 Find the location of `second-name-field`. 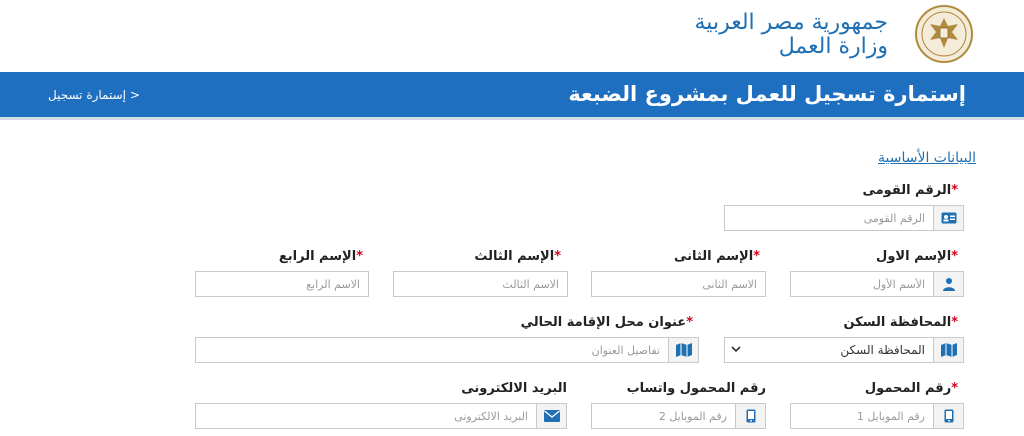

second-name-field is located at coordinates (678, 284).